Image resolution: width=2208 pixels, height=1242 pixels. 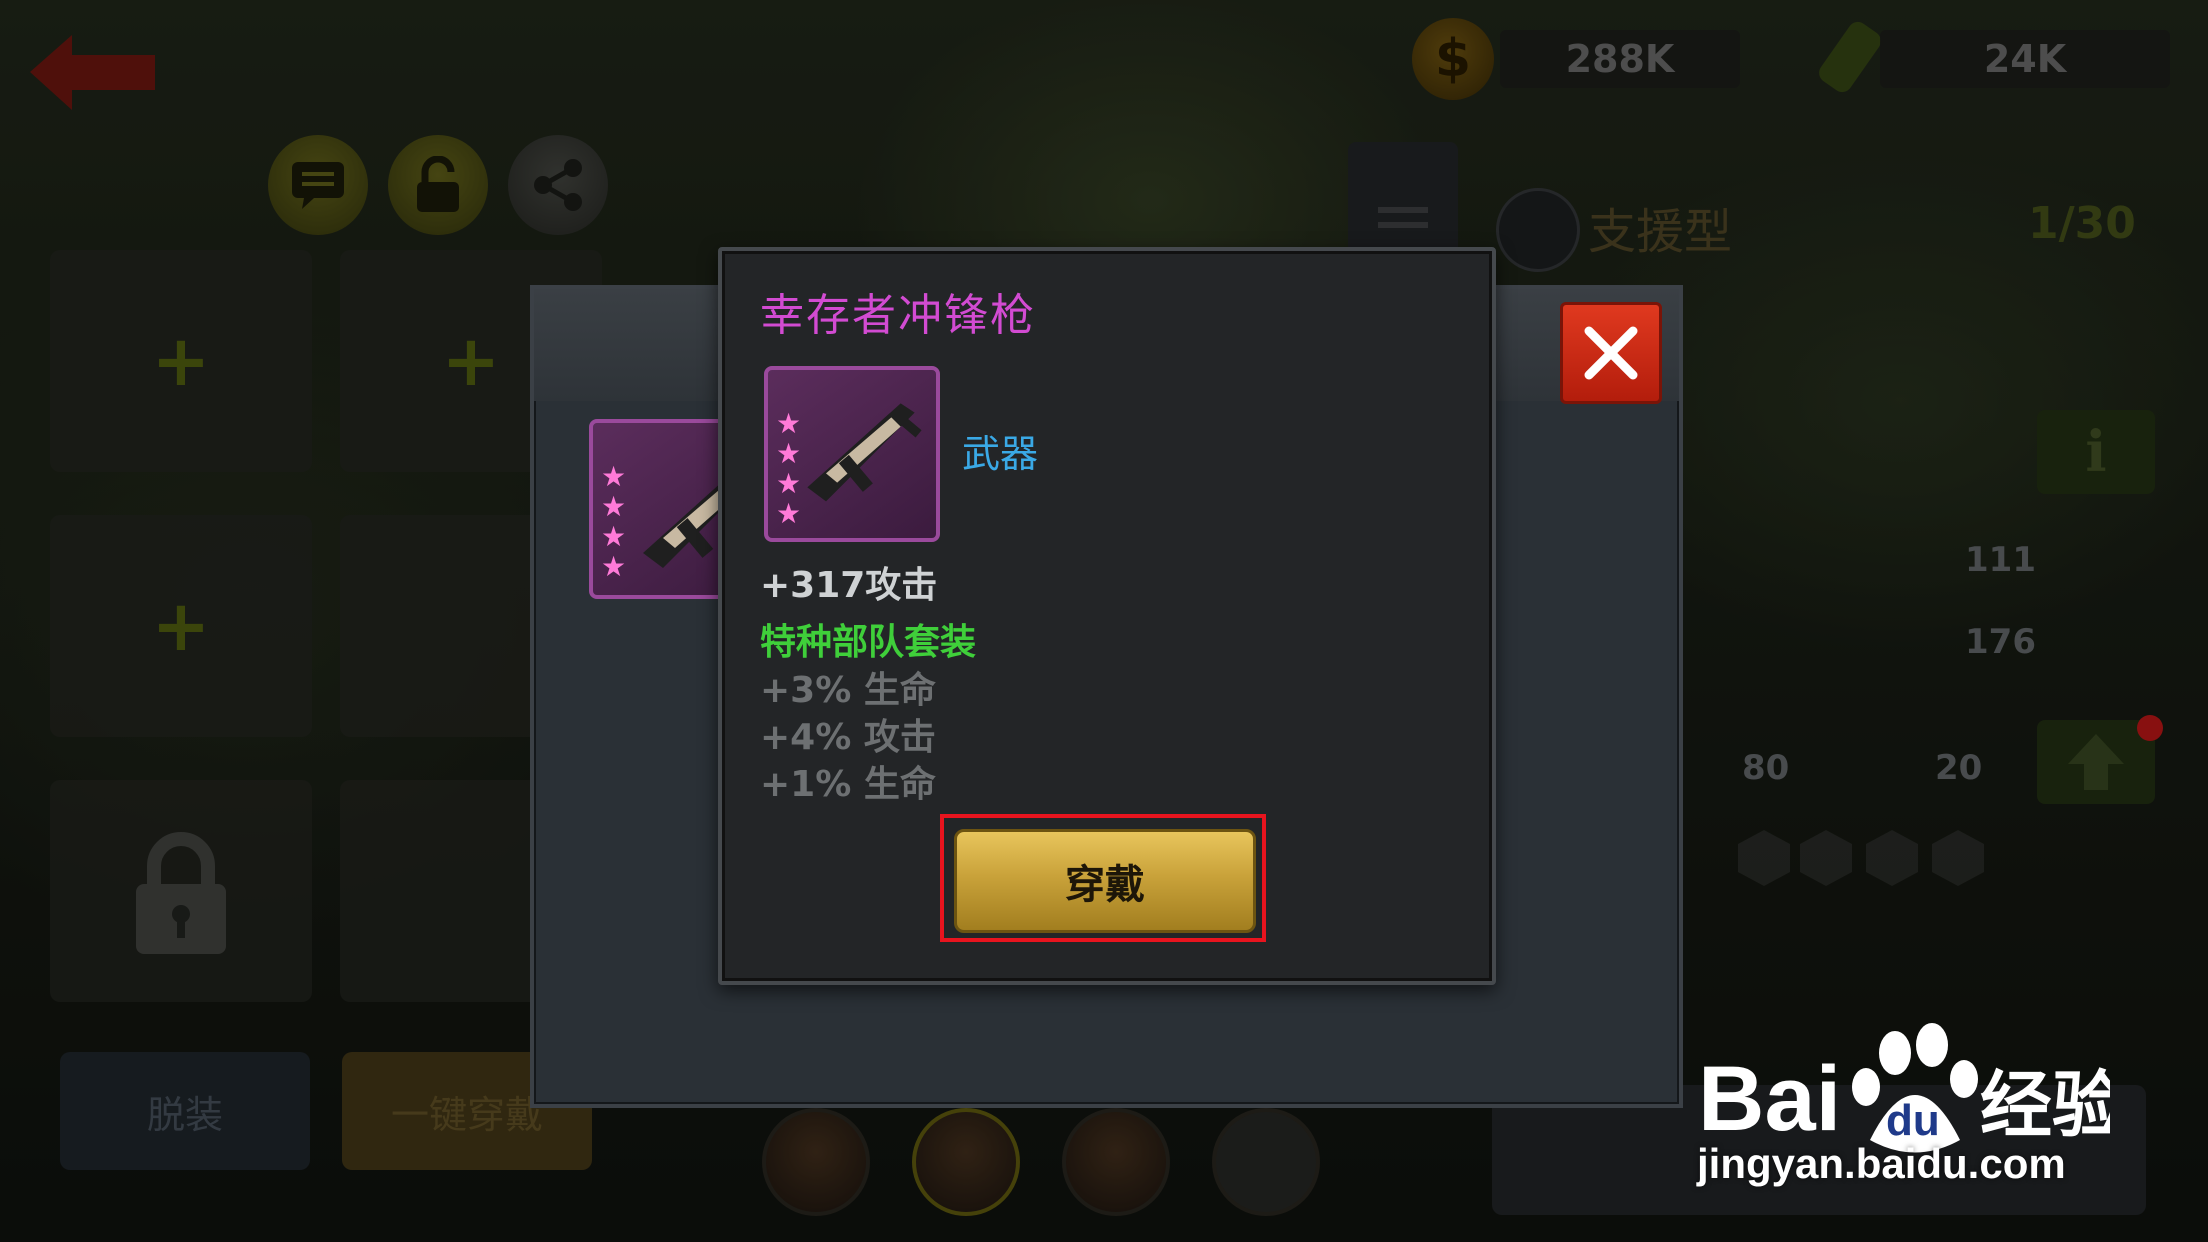 I want to click on svg-text: 经验, so click(x=2045, y=1105).